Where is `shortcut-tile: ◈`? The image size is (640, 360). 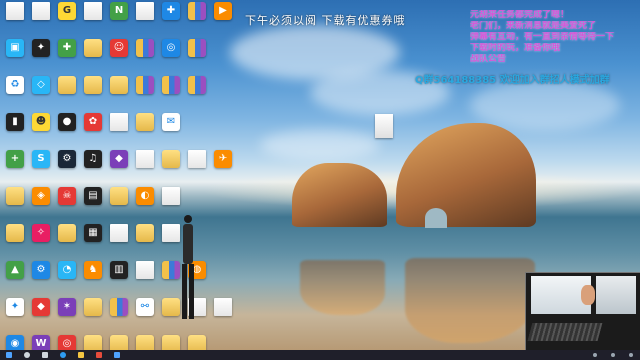 shortcut-tile: ◈ is located at coordinates (41, 196).